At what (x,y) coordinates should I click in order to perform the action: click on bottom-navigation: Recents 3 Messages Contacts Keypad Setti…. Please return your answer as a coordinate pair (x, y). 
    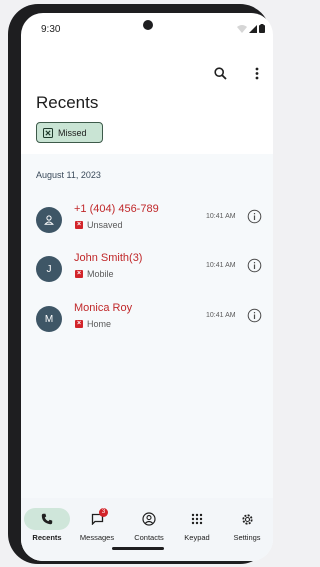
    Looking at the image, I should click on (147, 529).